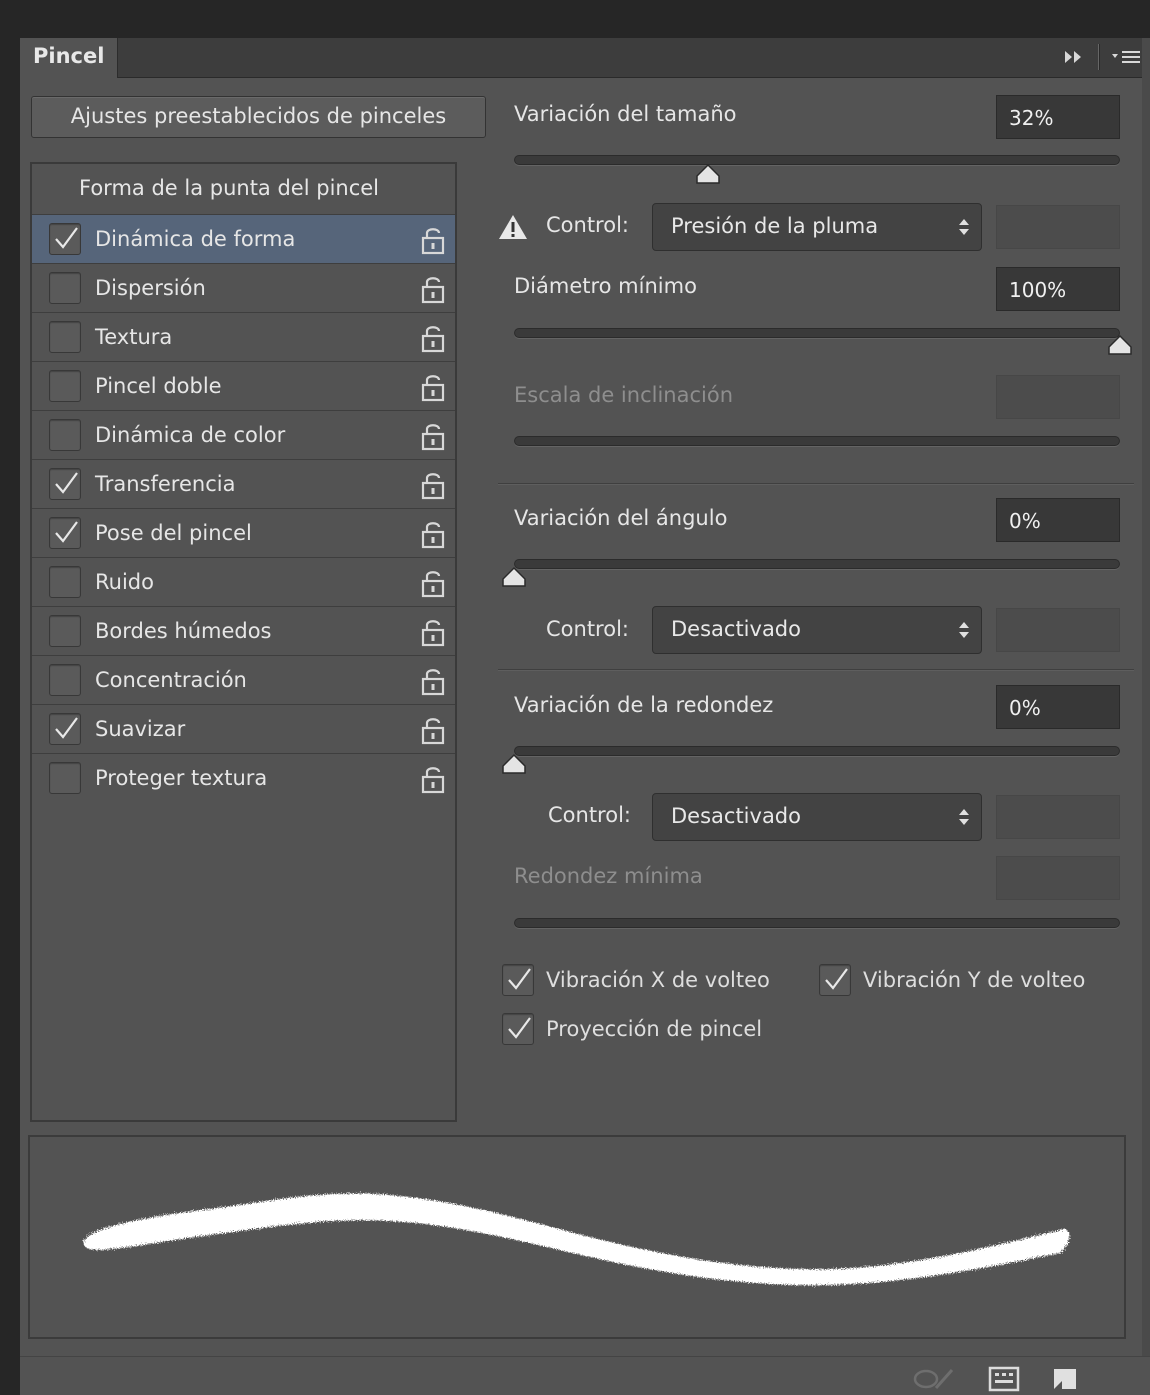 This screenshot has height=1395, width=1150. What do you see at coordinates (243, 287) in the screenshot?
I see `list-item: Dispersión` at bounding box center [243, 287].